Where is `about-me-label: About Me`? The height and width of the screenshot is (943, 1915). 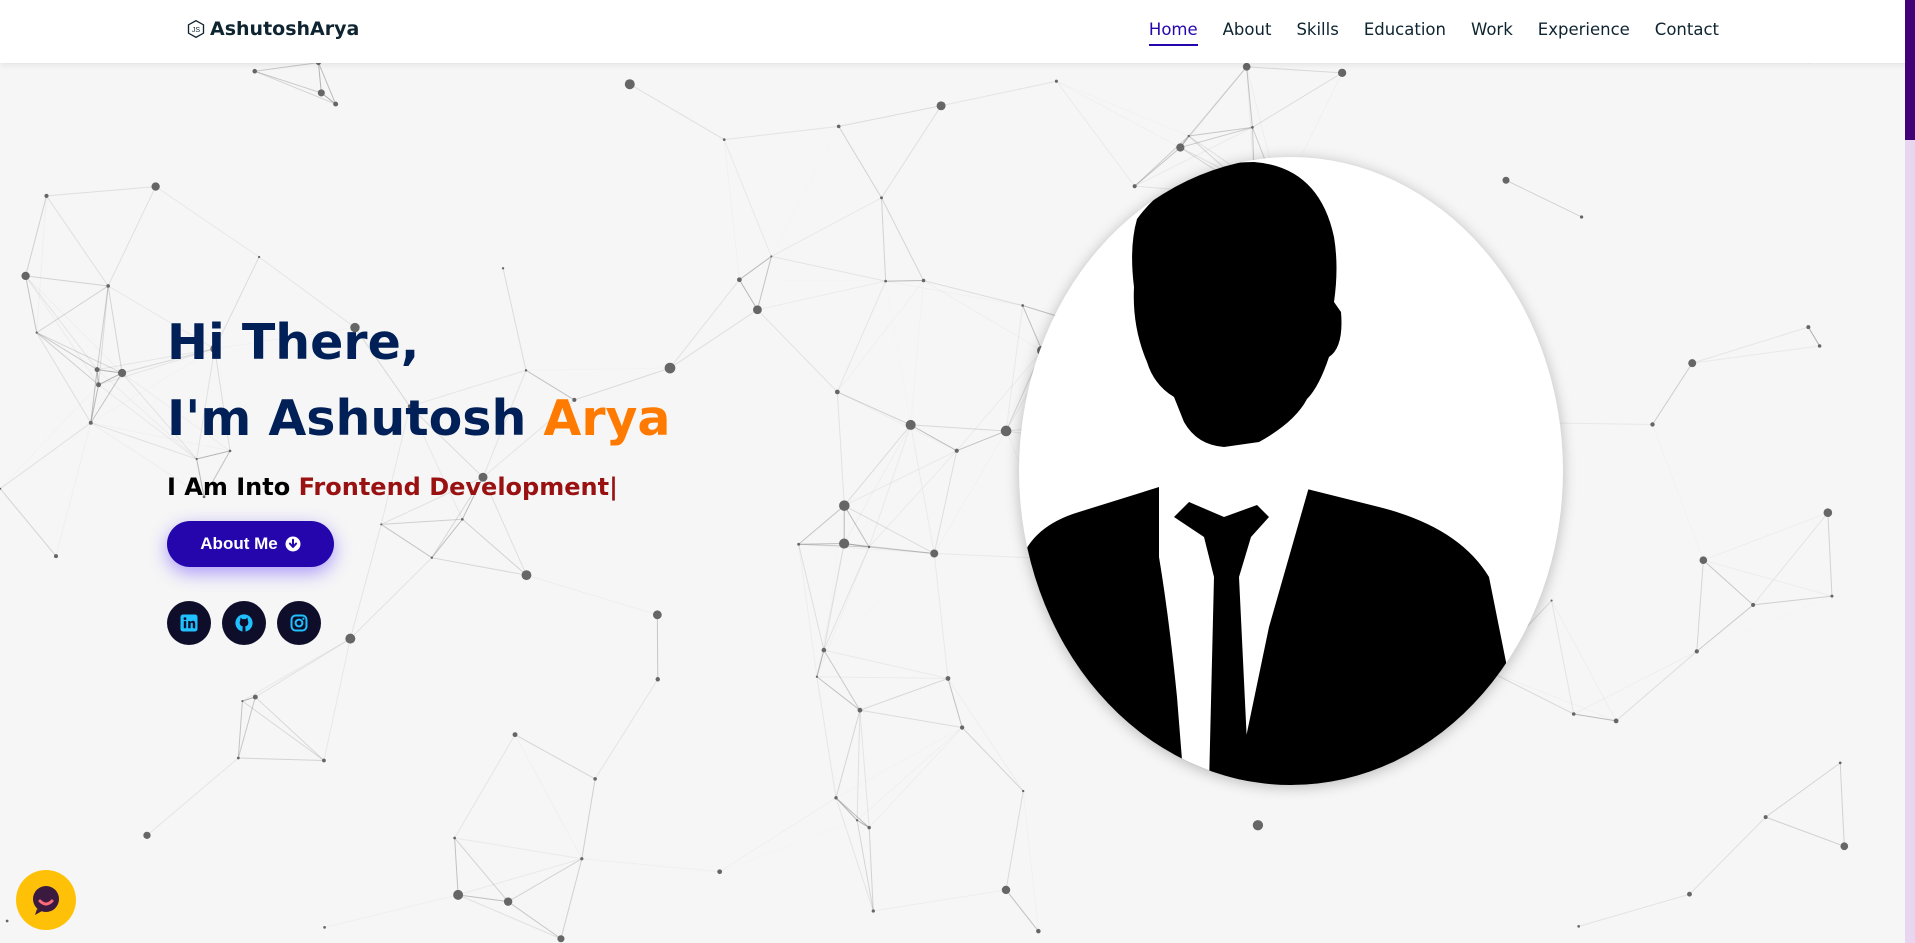
about-me-label: About Me is located at coordinates (239, 543).